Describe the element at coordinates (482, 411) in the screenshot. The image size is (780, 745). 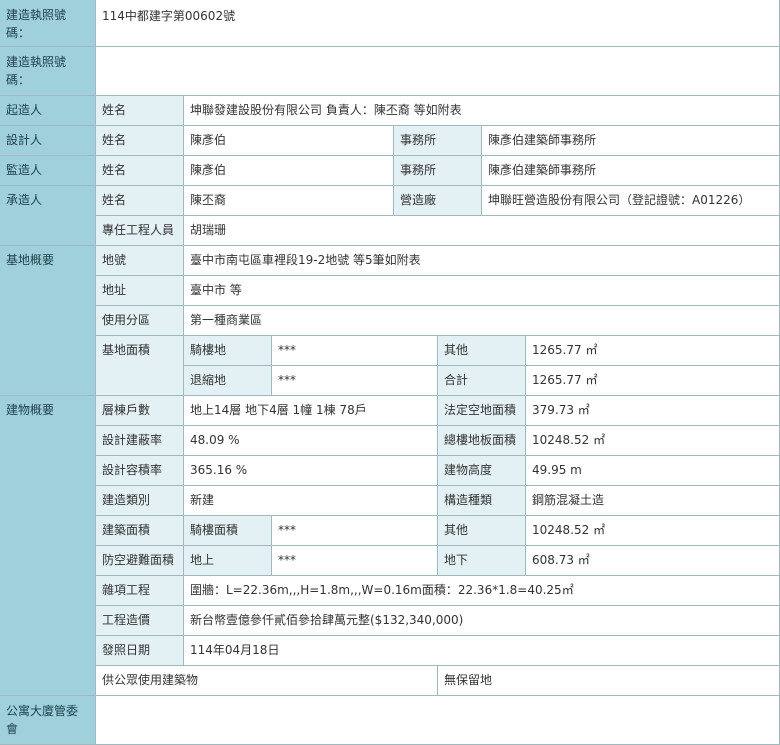
I see `building-open-space-label: 法定空地面積` at that location.